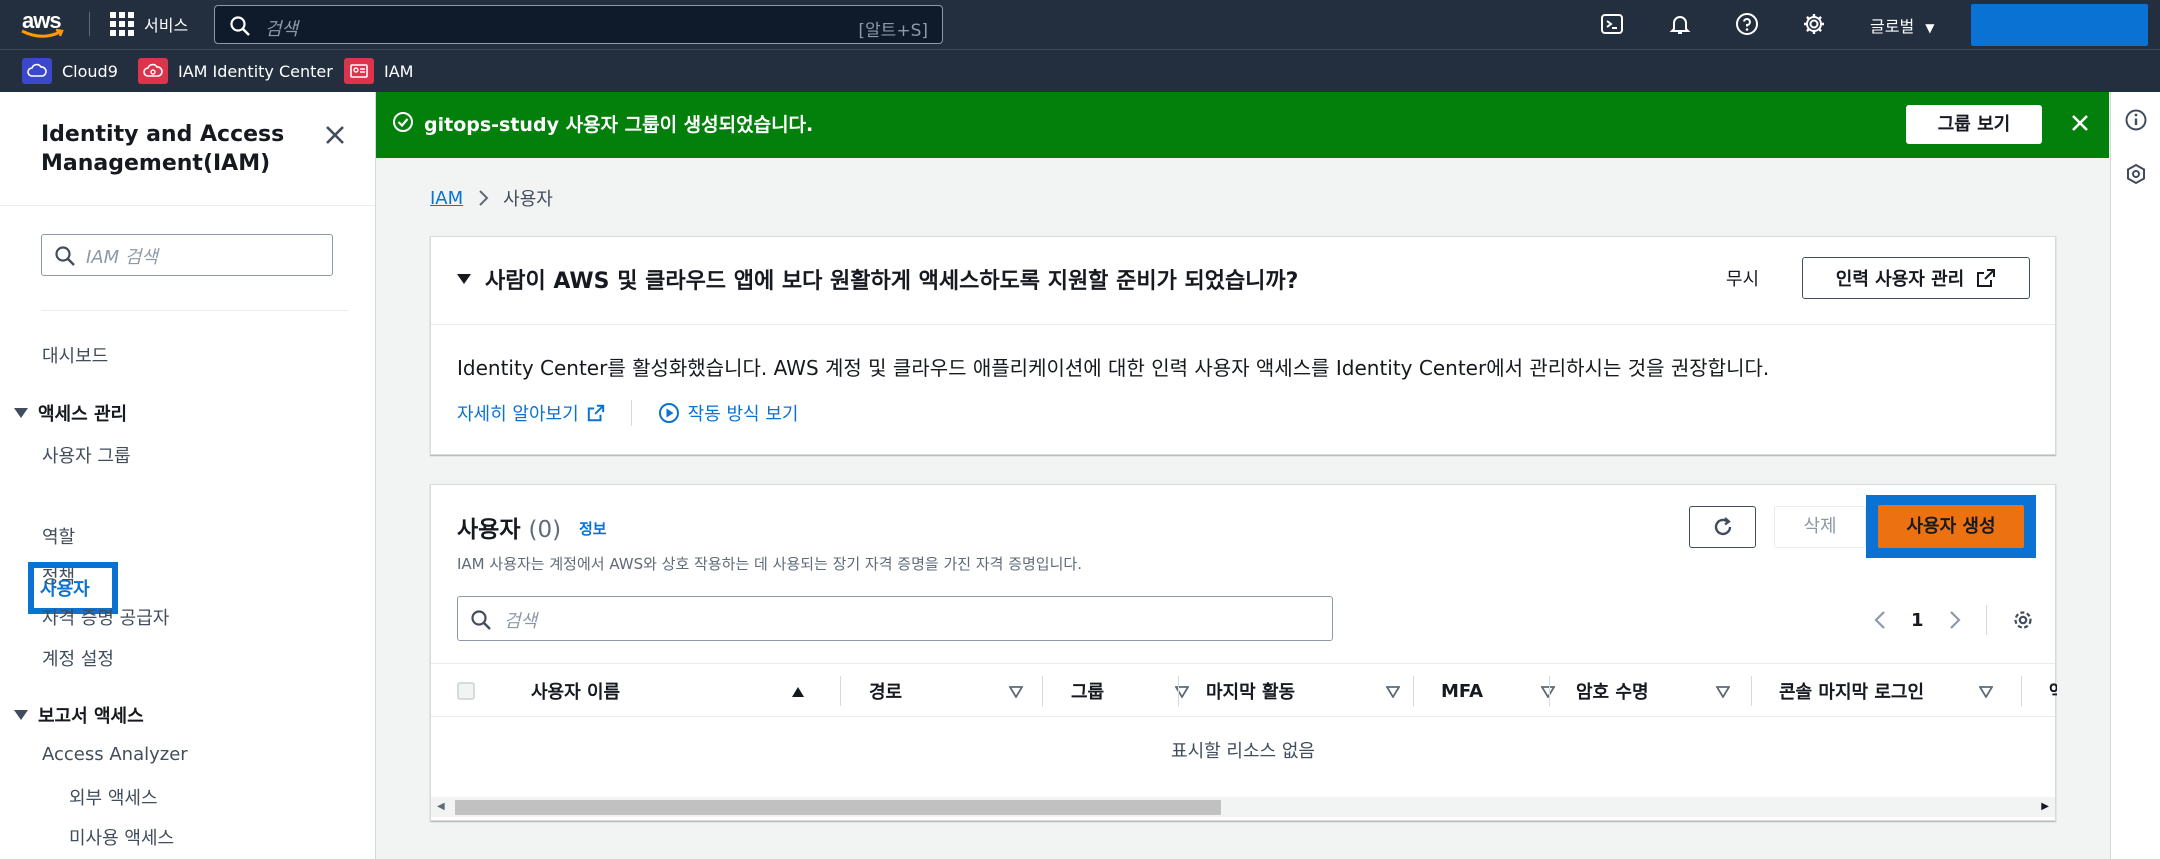 This screenshot has height=859, width=2160. I want to click on caret-down-icon, so click(21, 715).